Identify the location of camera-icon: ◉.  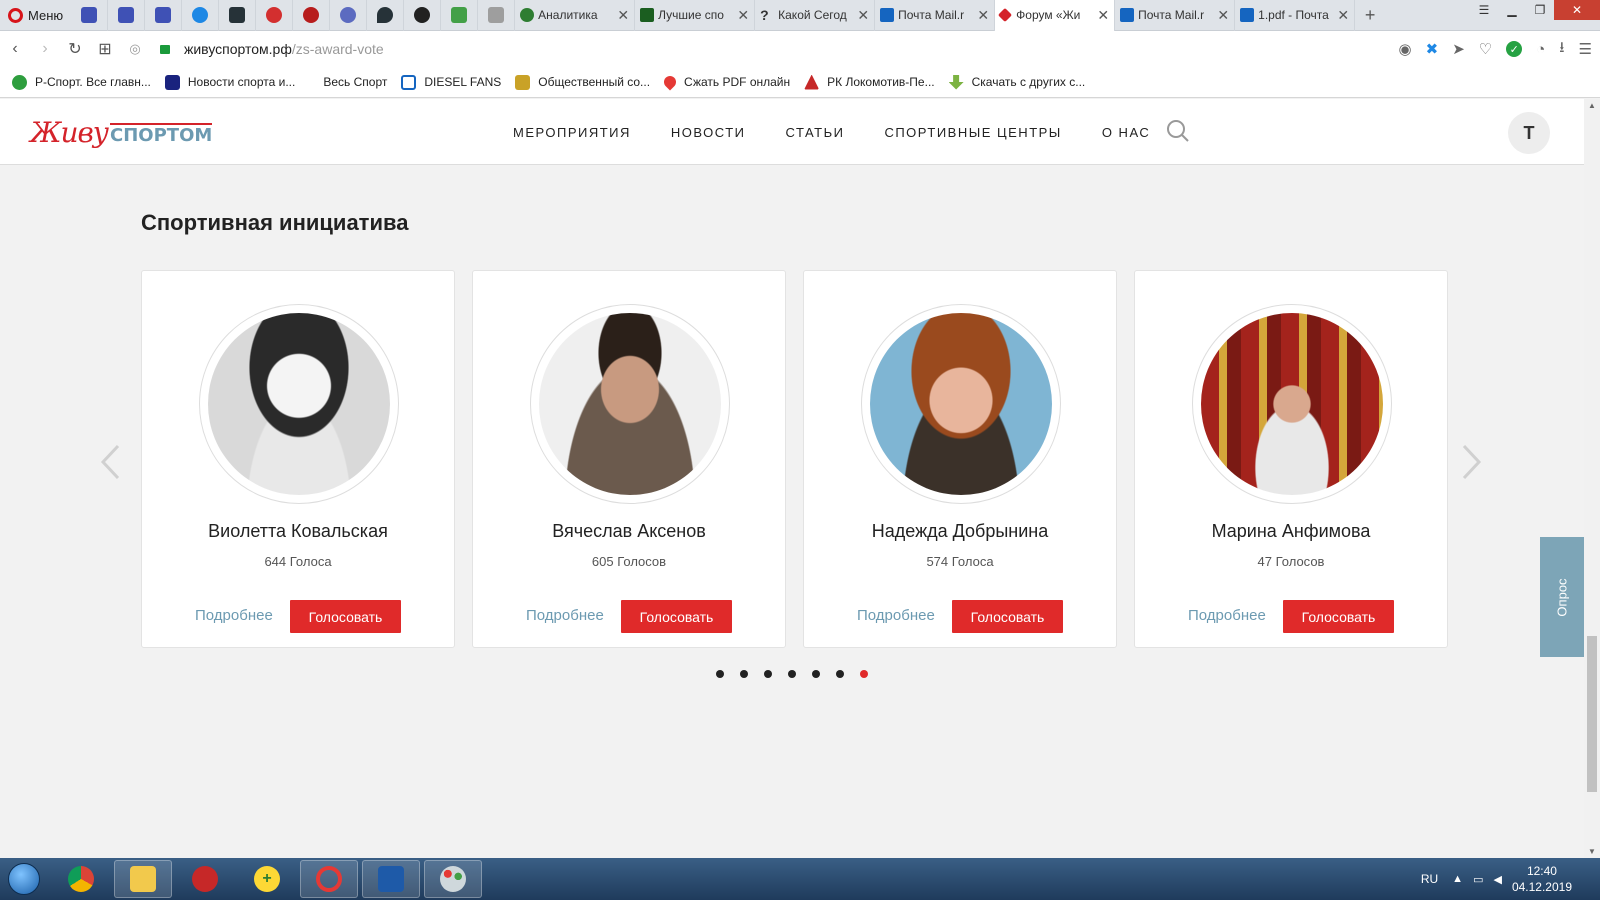
(1405, 49).